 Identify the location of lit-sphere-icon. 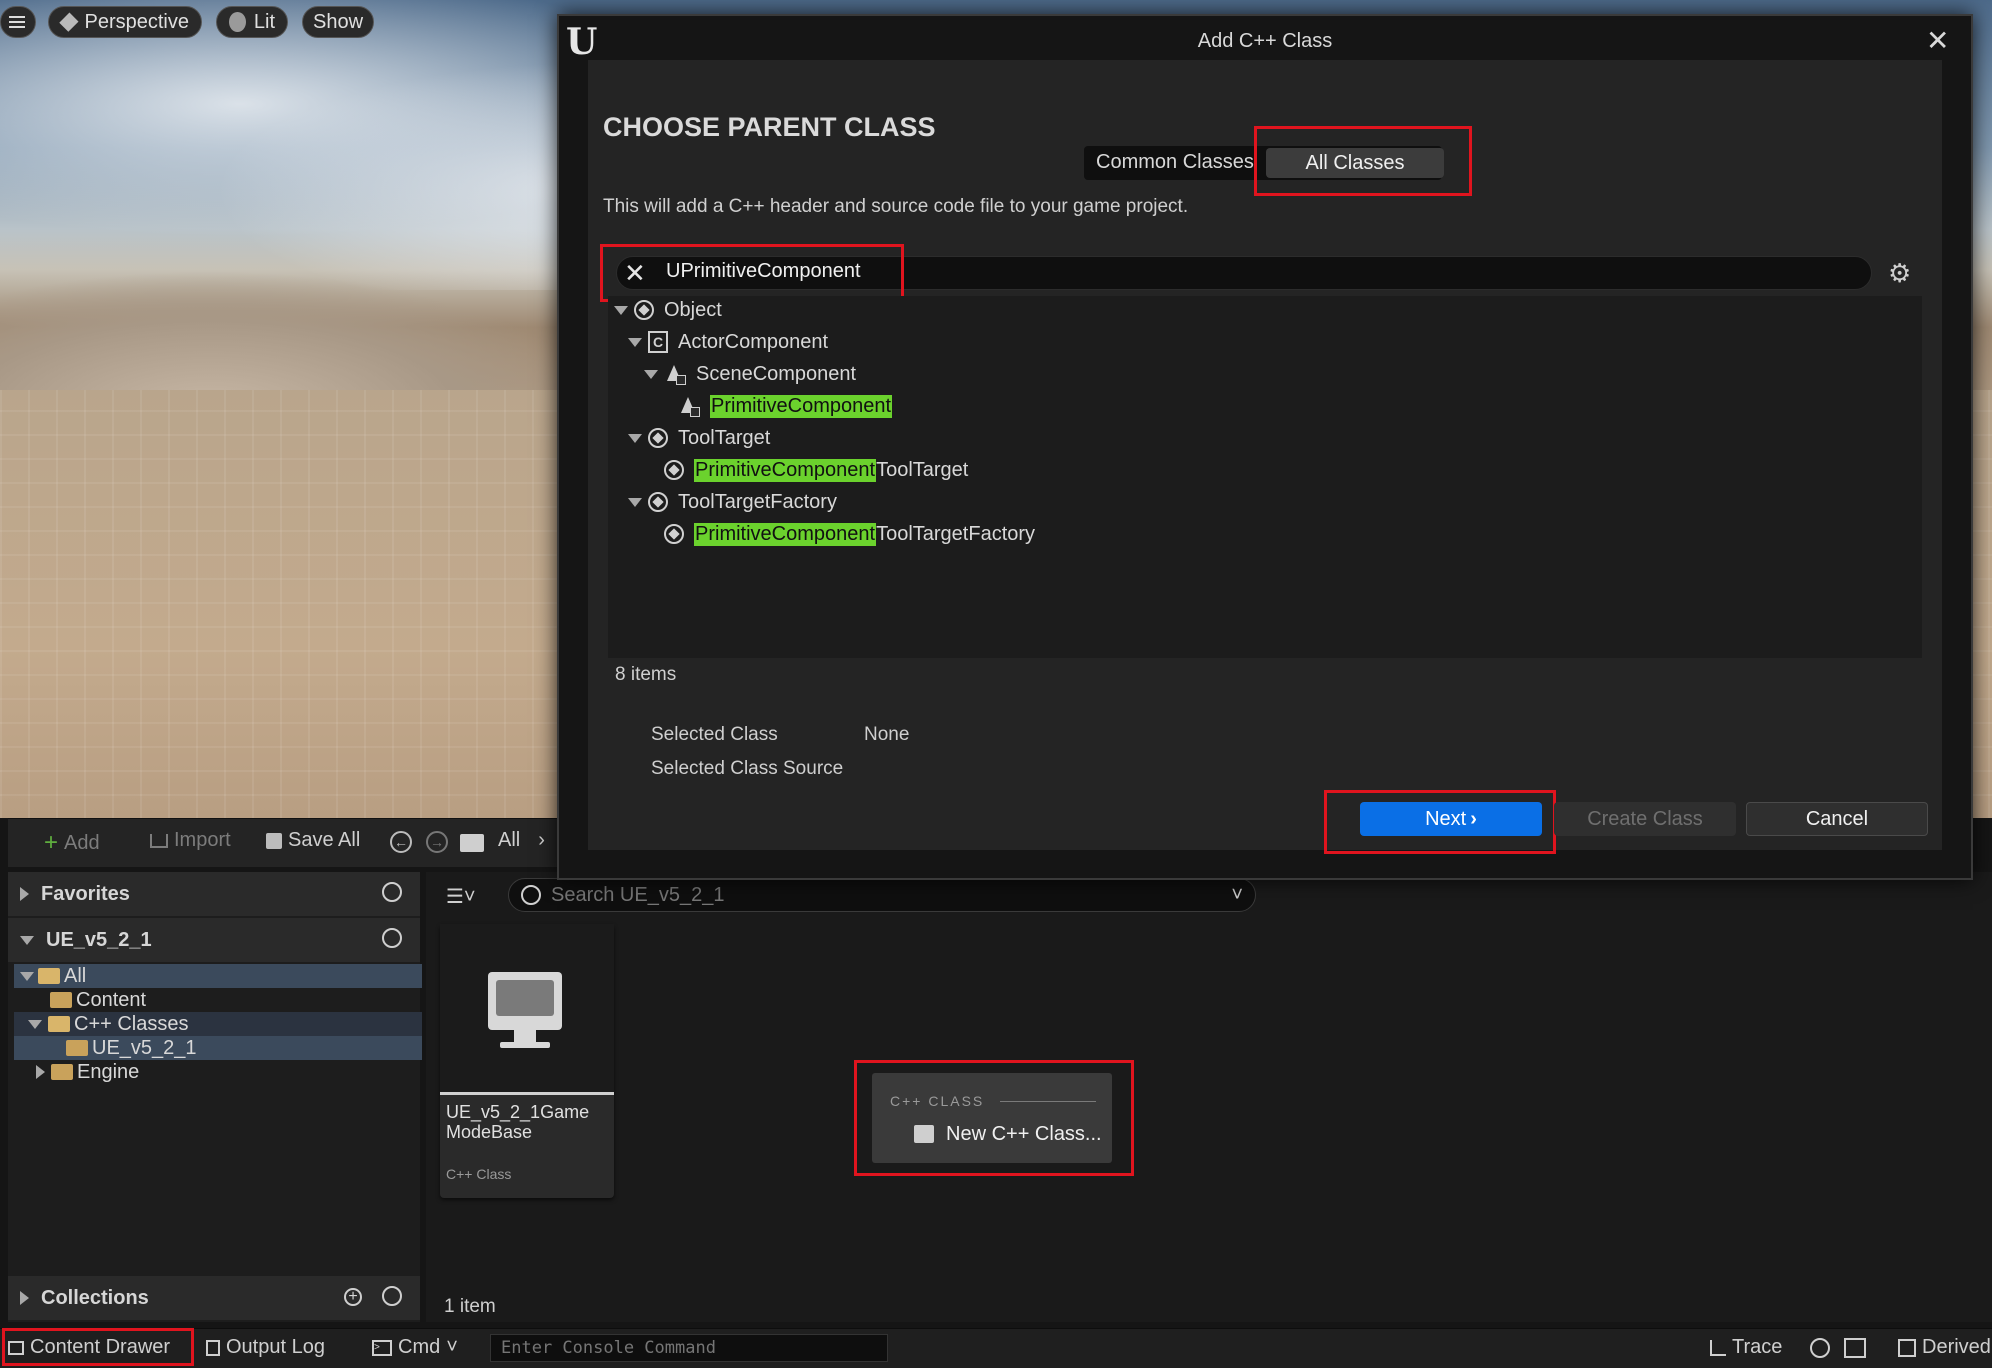
(237, 22).